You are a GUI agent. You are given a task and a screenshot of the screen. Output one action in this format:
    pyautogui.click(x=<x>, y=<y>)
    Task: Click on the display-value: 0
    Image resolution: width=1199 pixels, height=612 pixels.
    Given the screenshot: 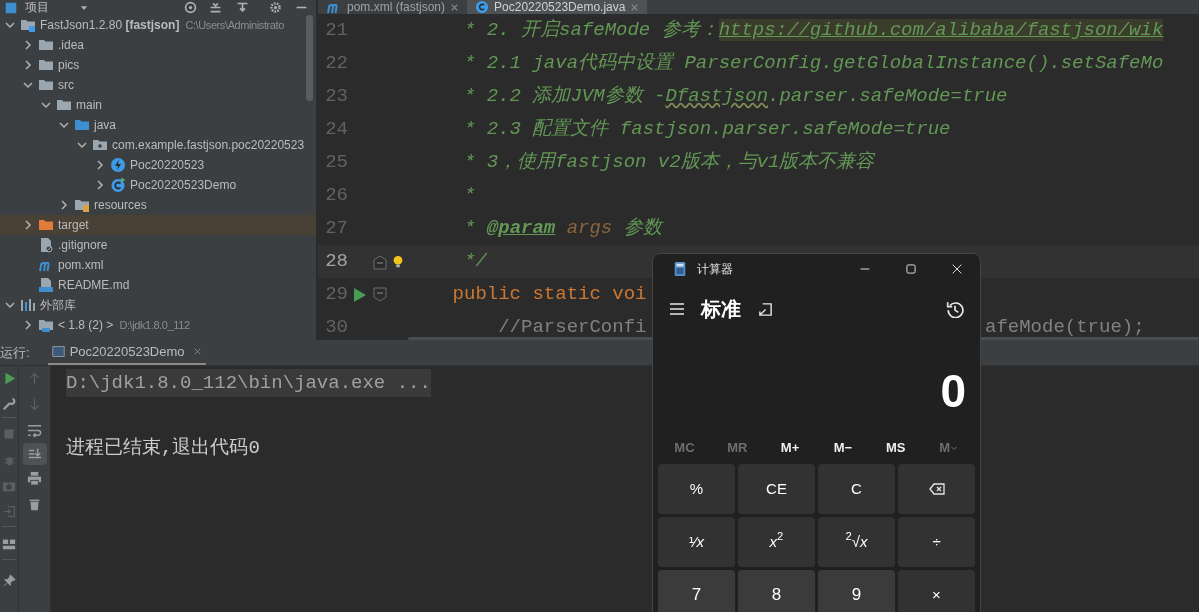 What is the action you would take?
    pyautogui.click(x=953, y=390)
    